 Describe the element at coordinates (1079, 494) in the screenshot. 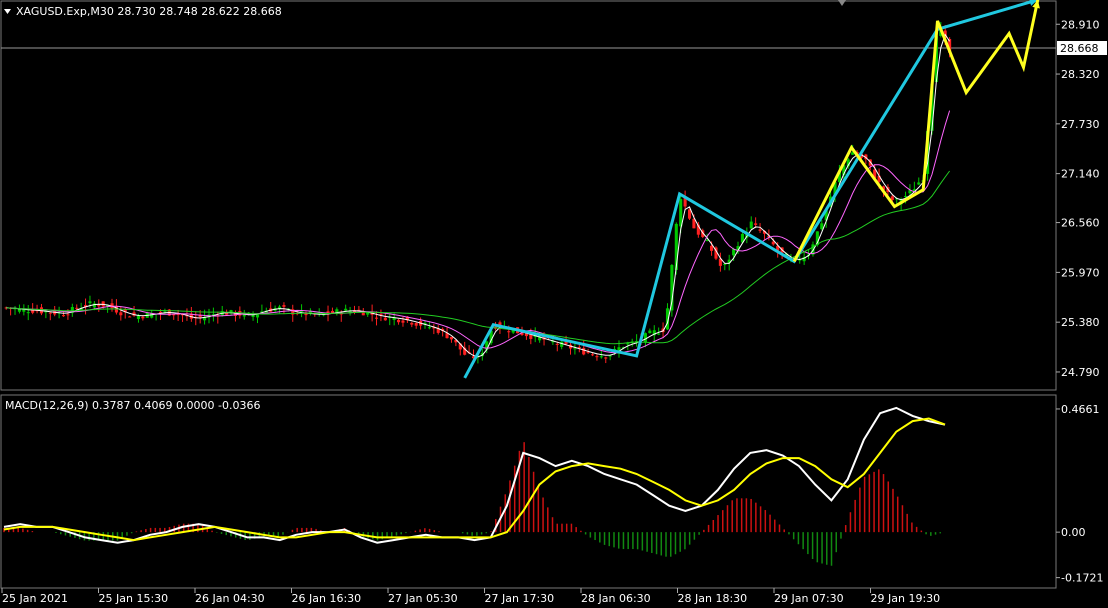

I see `macd-axis: 0.4661 0.00 -0.1721` at that location.